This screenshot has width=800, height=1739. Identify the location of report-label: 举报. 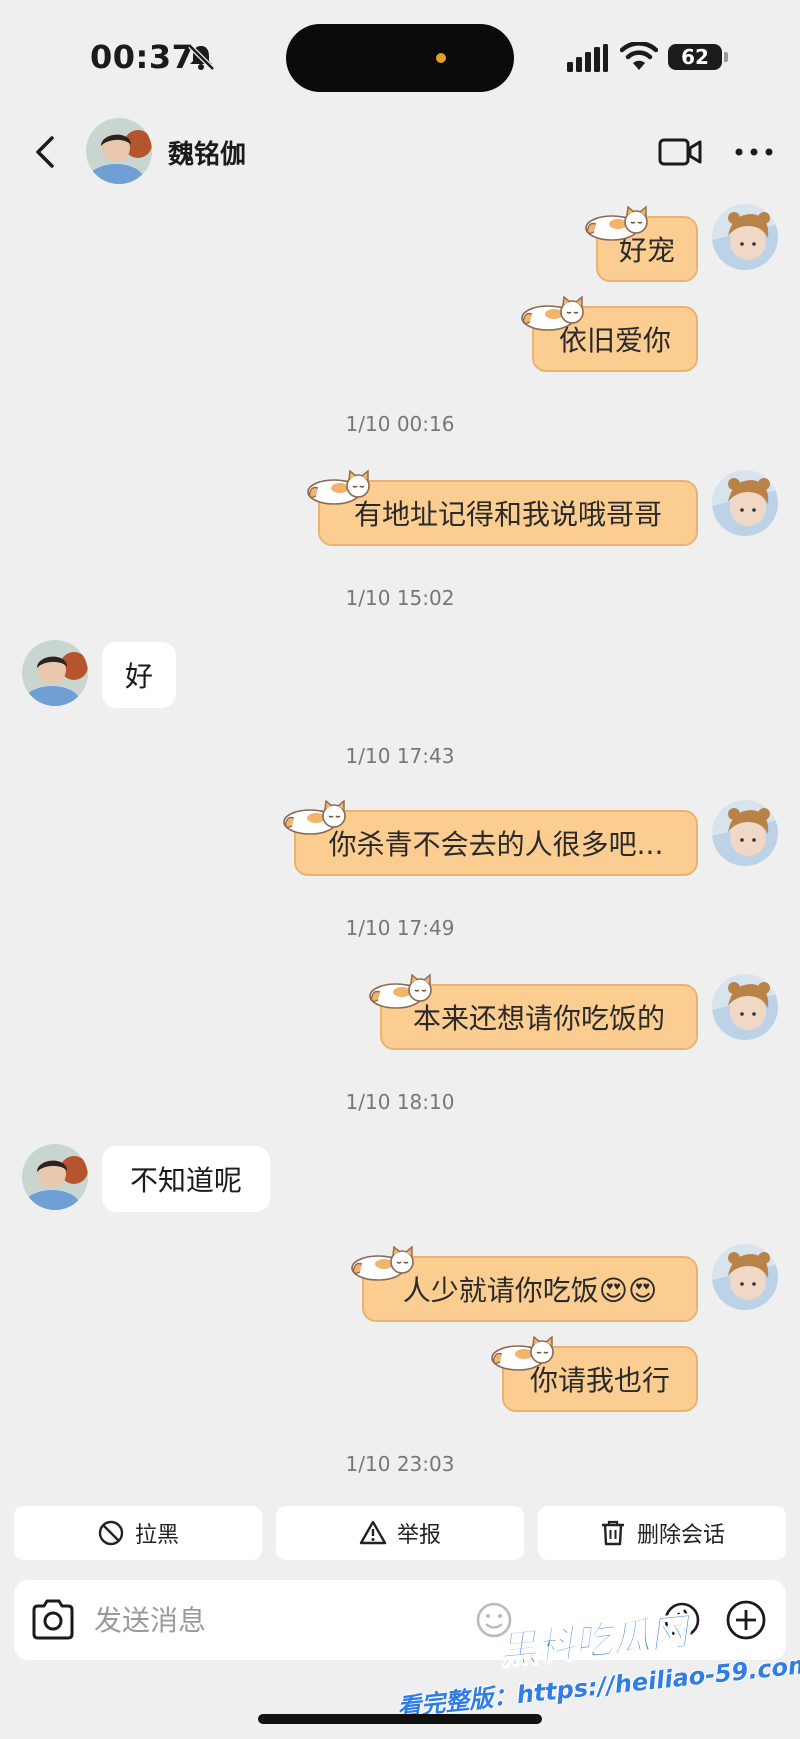
(418, 1535).